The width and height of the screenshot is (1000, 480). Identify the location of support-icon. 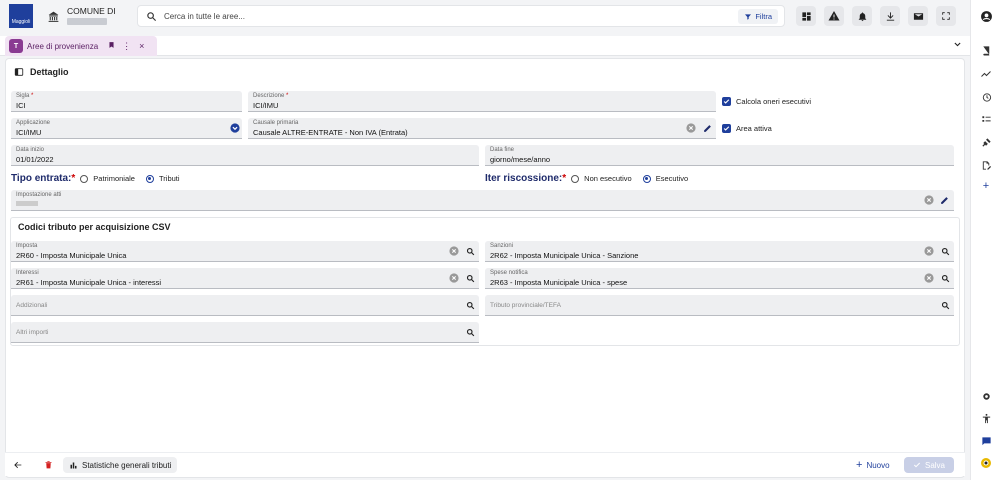
(986, 463).